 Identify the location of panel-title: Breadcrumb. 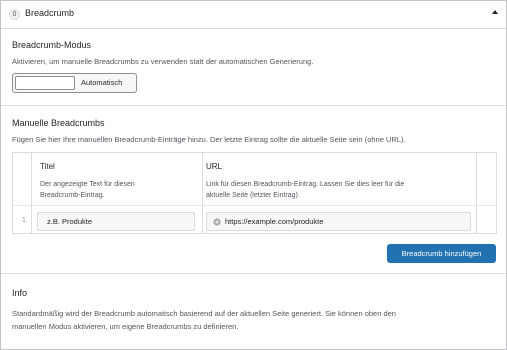
(50, 13).